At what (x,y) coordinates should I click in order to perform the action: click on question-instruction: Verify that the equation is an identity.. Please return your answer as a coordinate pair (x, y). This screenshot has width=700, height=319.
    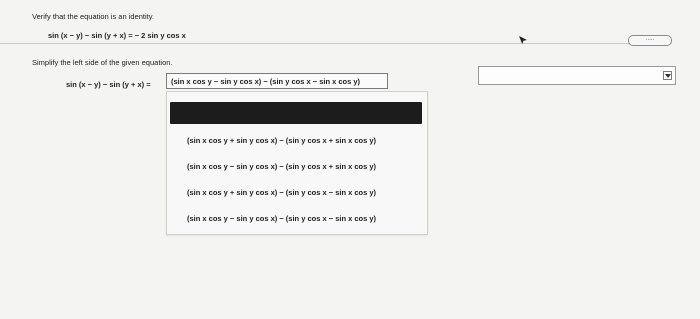
    Looking at the image, I should click on (93, 16).